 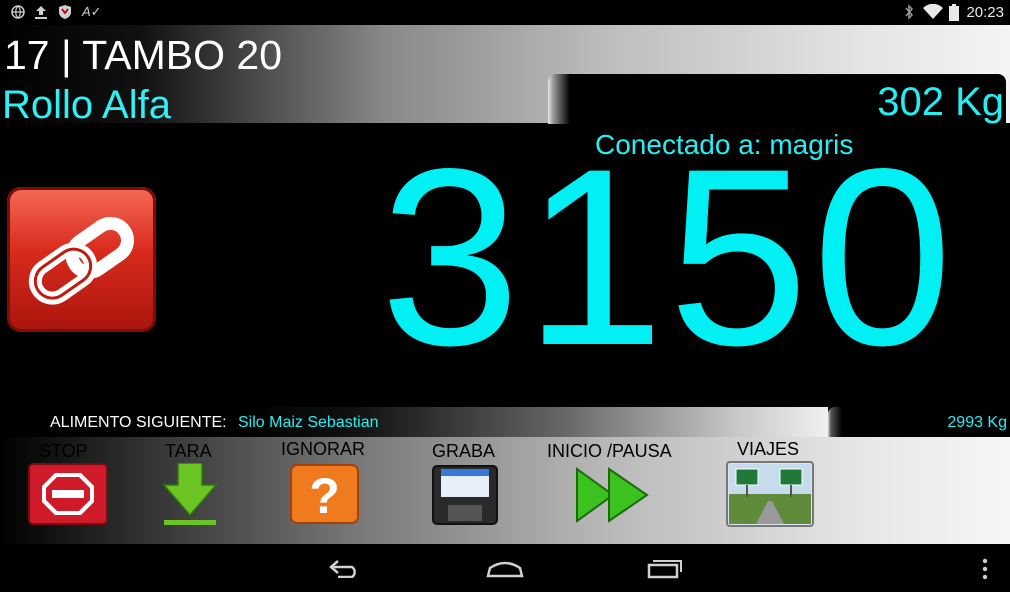 I want to click on route-plan-icon, so click(x=770, y=494).